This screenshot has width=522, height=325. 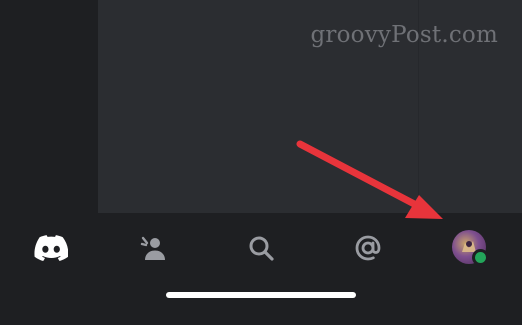 I want to click on tab-friends, so click(x=155, y=248).